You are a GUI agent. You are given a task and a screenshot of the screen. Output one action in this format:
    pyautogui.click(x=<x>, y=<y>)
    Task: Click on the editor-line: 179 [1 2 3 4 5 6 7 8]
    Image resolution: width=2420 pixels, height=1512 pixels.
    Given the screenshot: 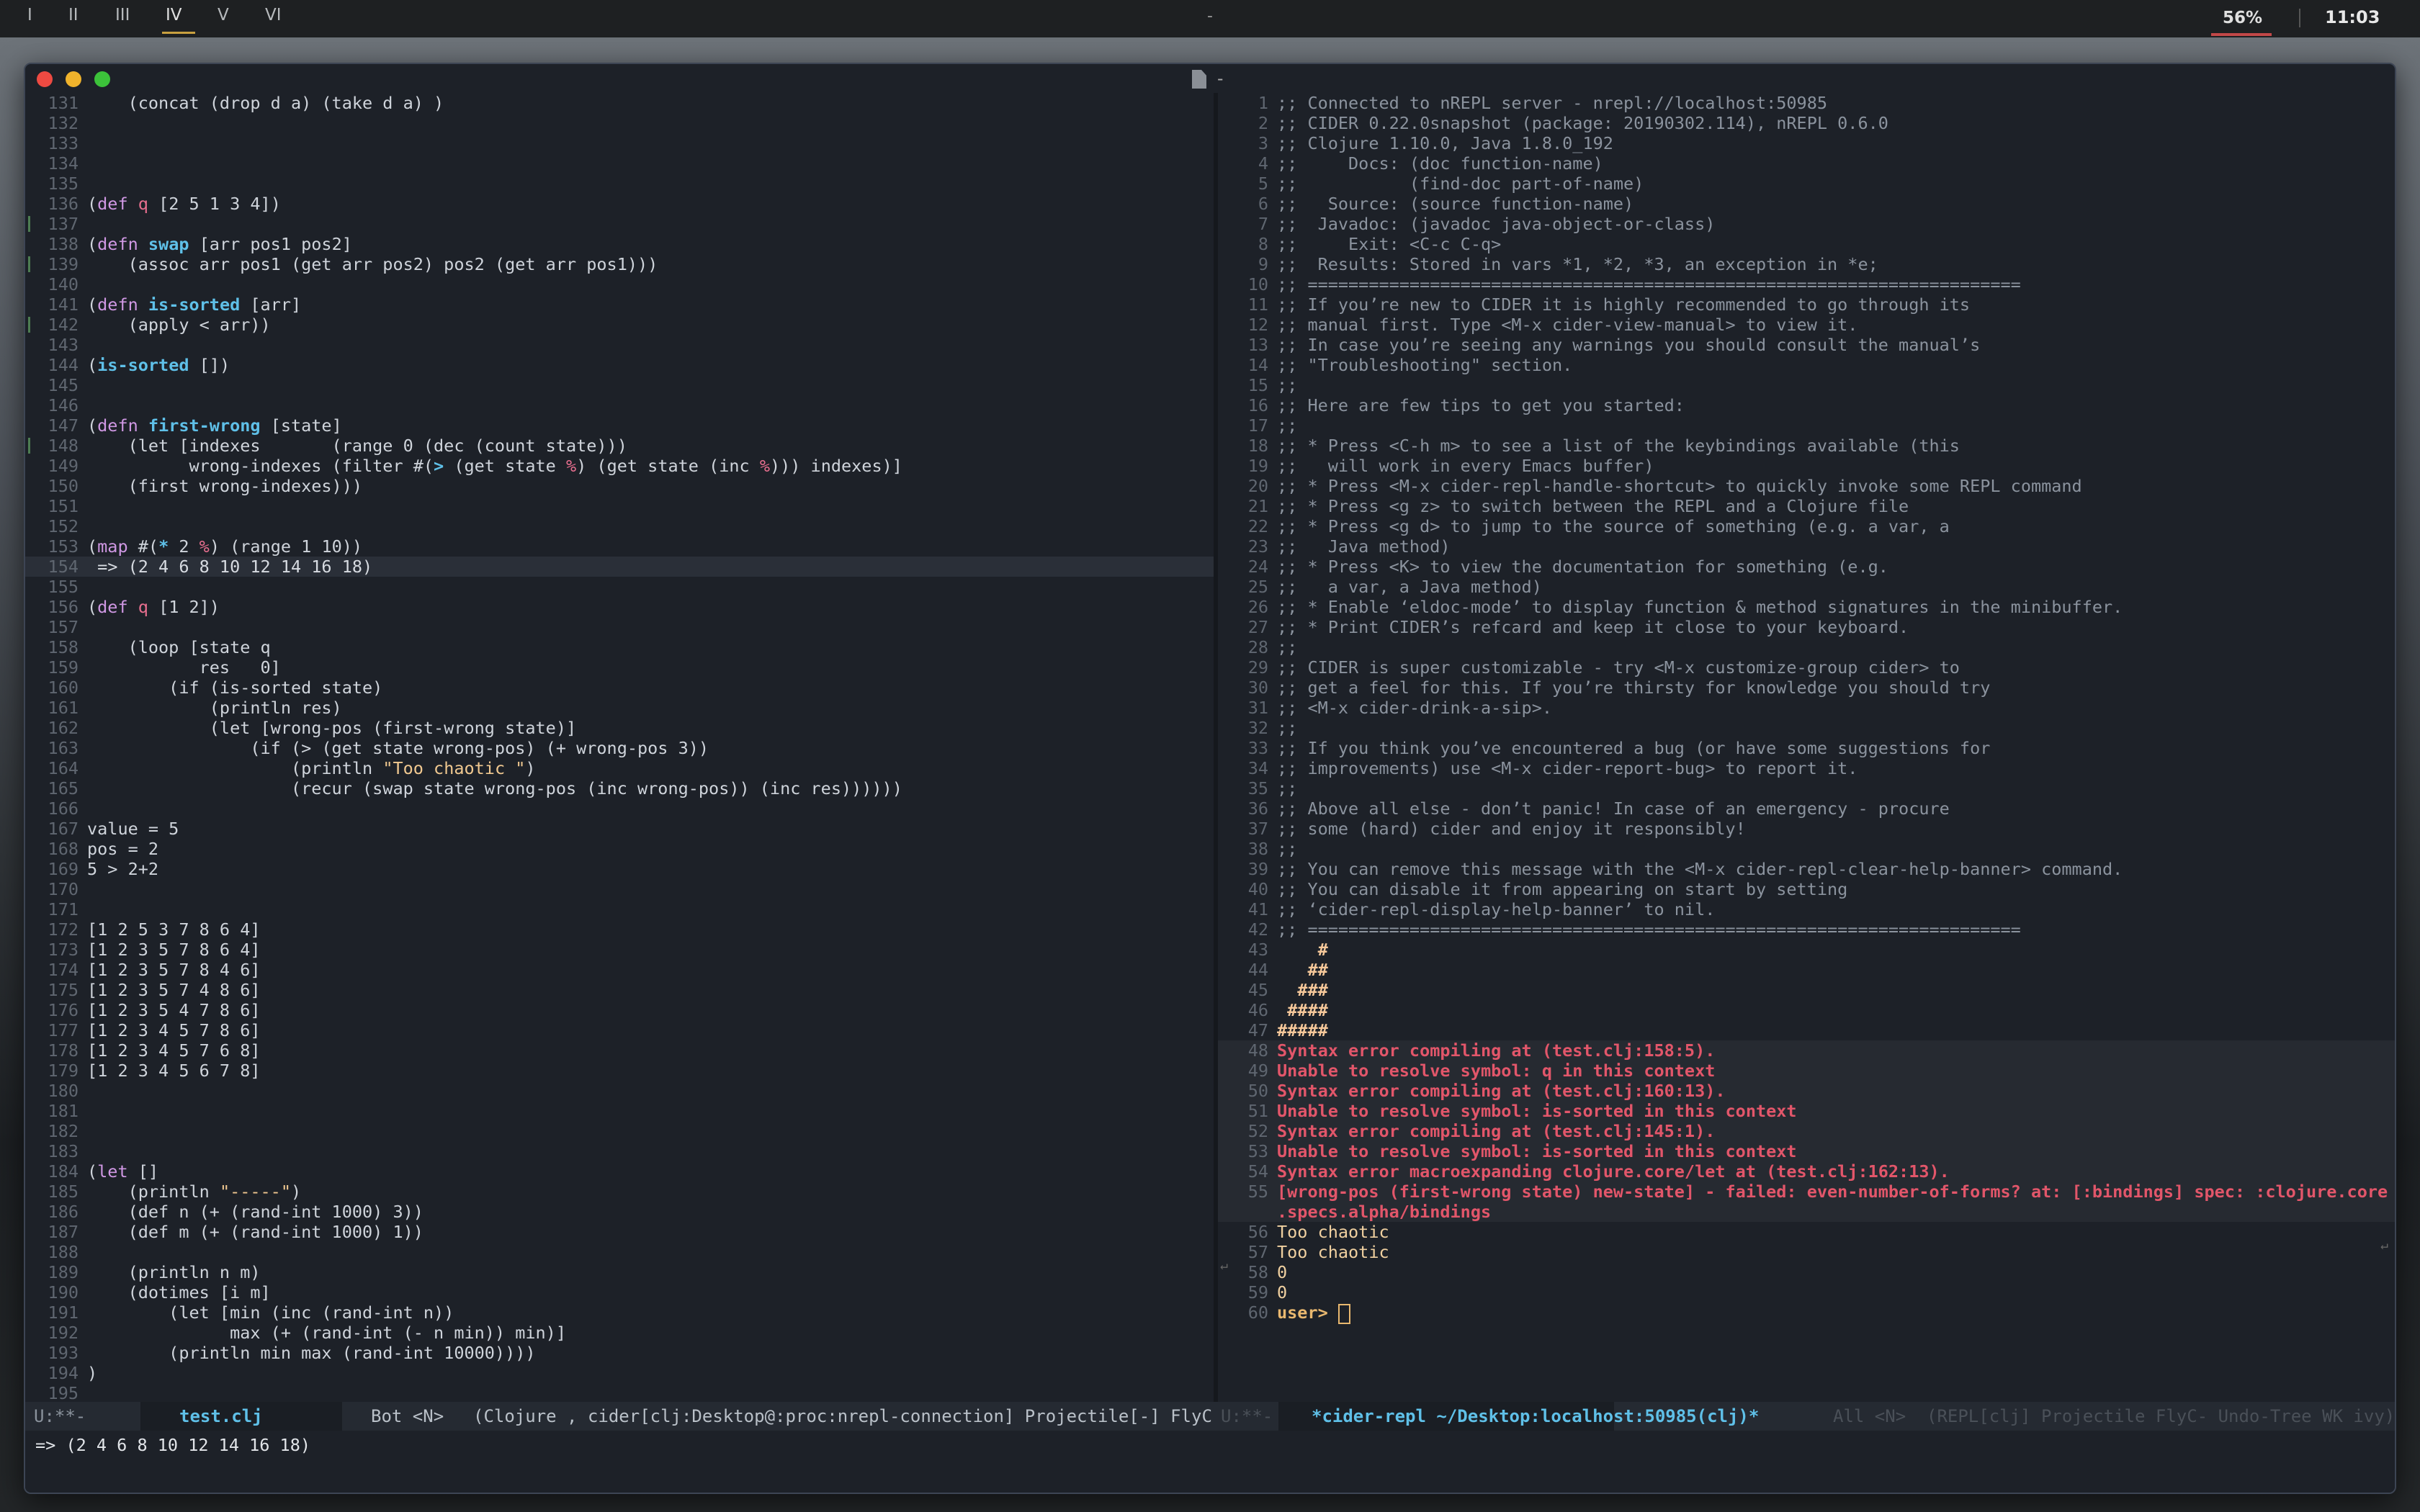 What is the action you would take?
    pyautogui.click(x=619, y=1071)
    